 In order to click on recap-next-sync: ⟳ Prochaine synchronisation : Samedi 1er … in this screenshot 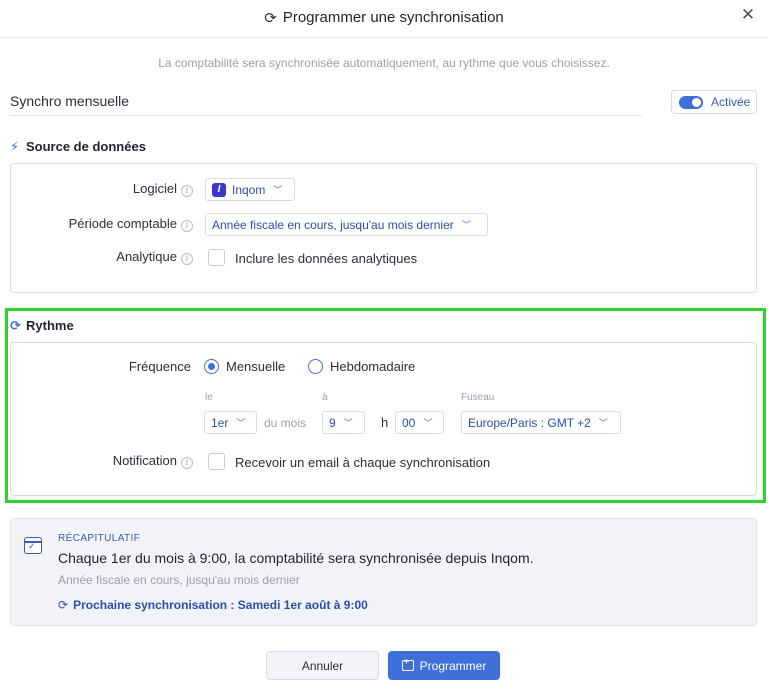, I will do `click(213, 605)`.